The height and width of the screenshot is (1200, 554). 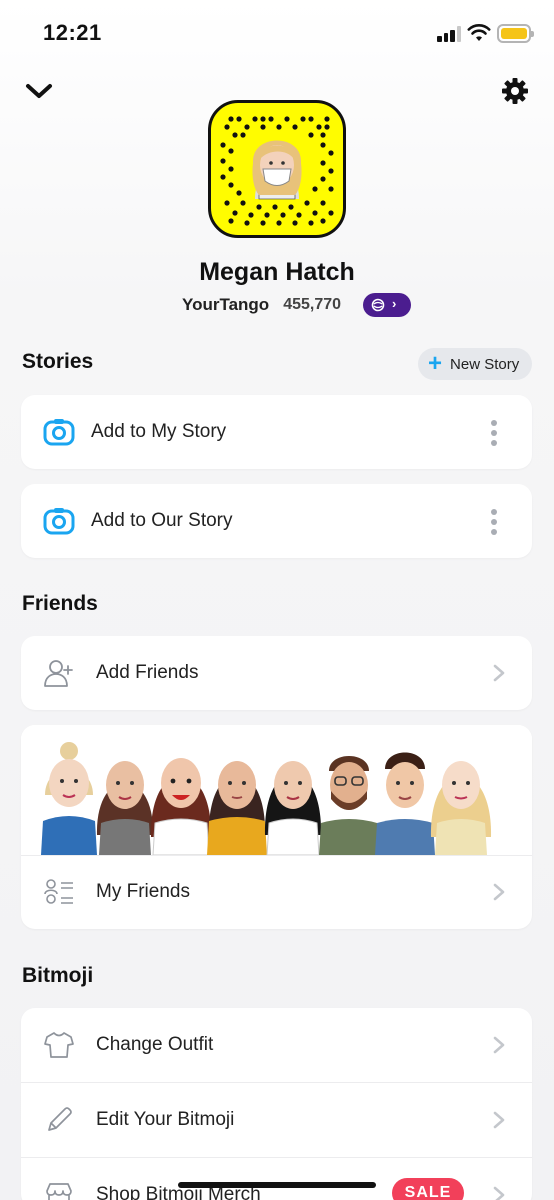 I want to click on snapcode-graphic, so click(x=277, y=171).